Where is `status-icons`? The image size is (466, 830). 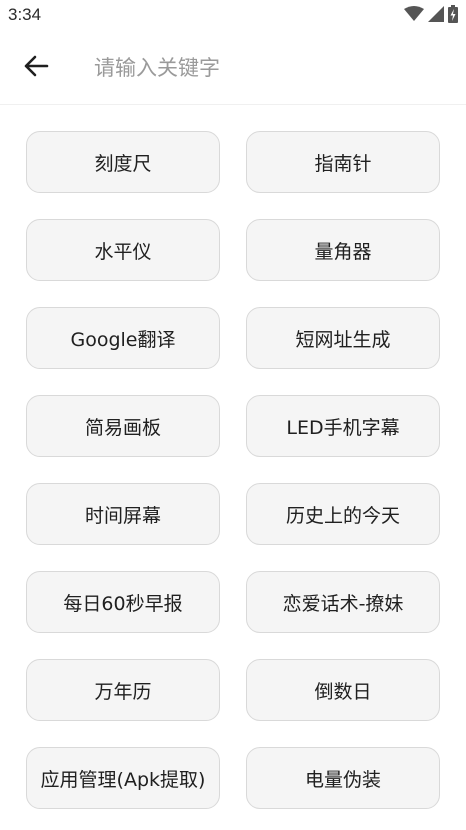 status-icons is located at coordinates (431, 16).